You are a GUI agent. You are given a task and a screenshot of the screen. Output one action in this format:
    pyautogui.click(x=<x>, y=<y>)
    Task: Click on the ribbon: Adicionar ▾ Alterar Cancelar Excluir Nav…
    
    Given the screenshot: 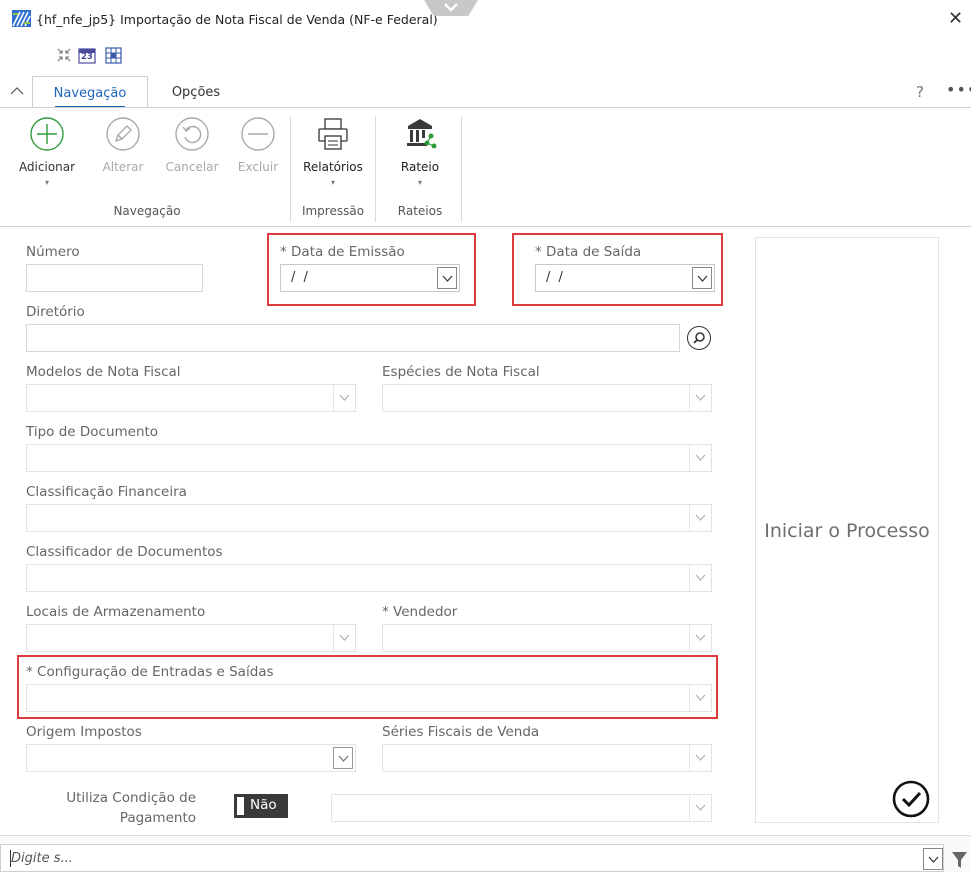 What is the action you would take?
    pyautogui.click(x=485, y=167)
    